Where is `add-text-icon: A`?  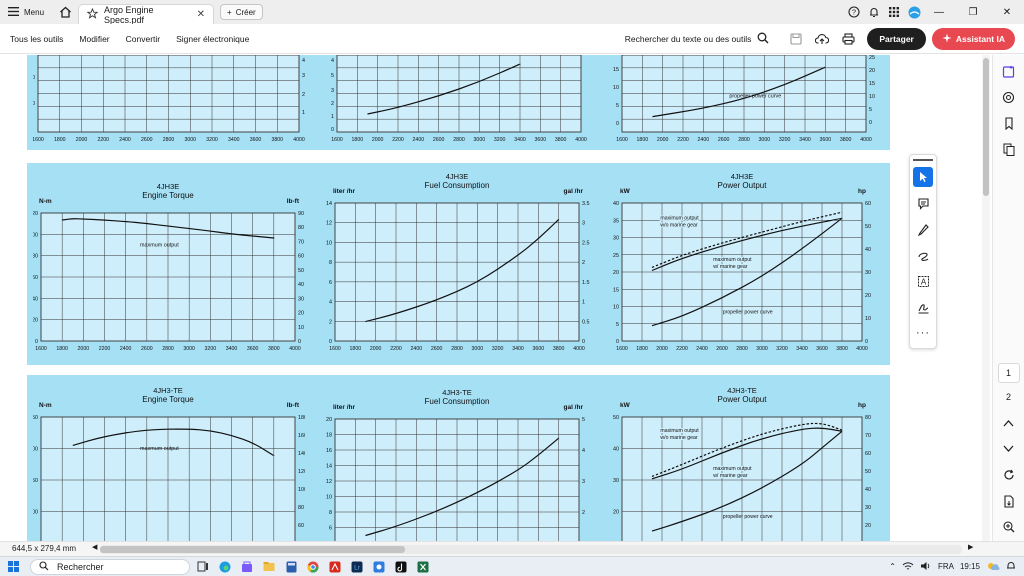 add-text-icon: A is located at coordinates (923, 281).